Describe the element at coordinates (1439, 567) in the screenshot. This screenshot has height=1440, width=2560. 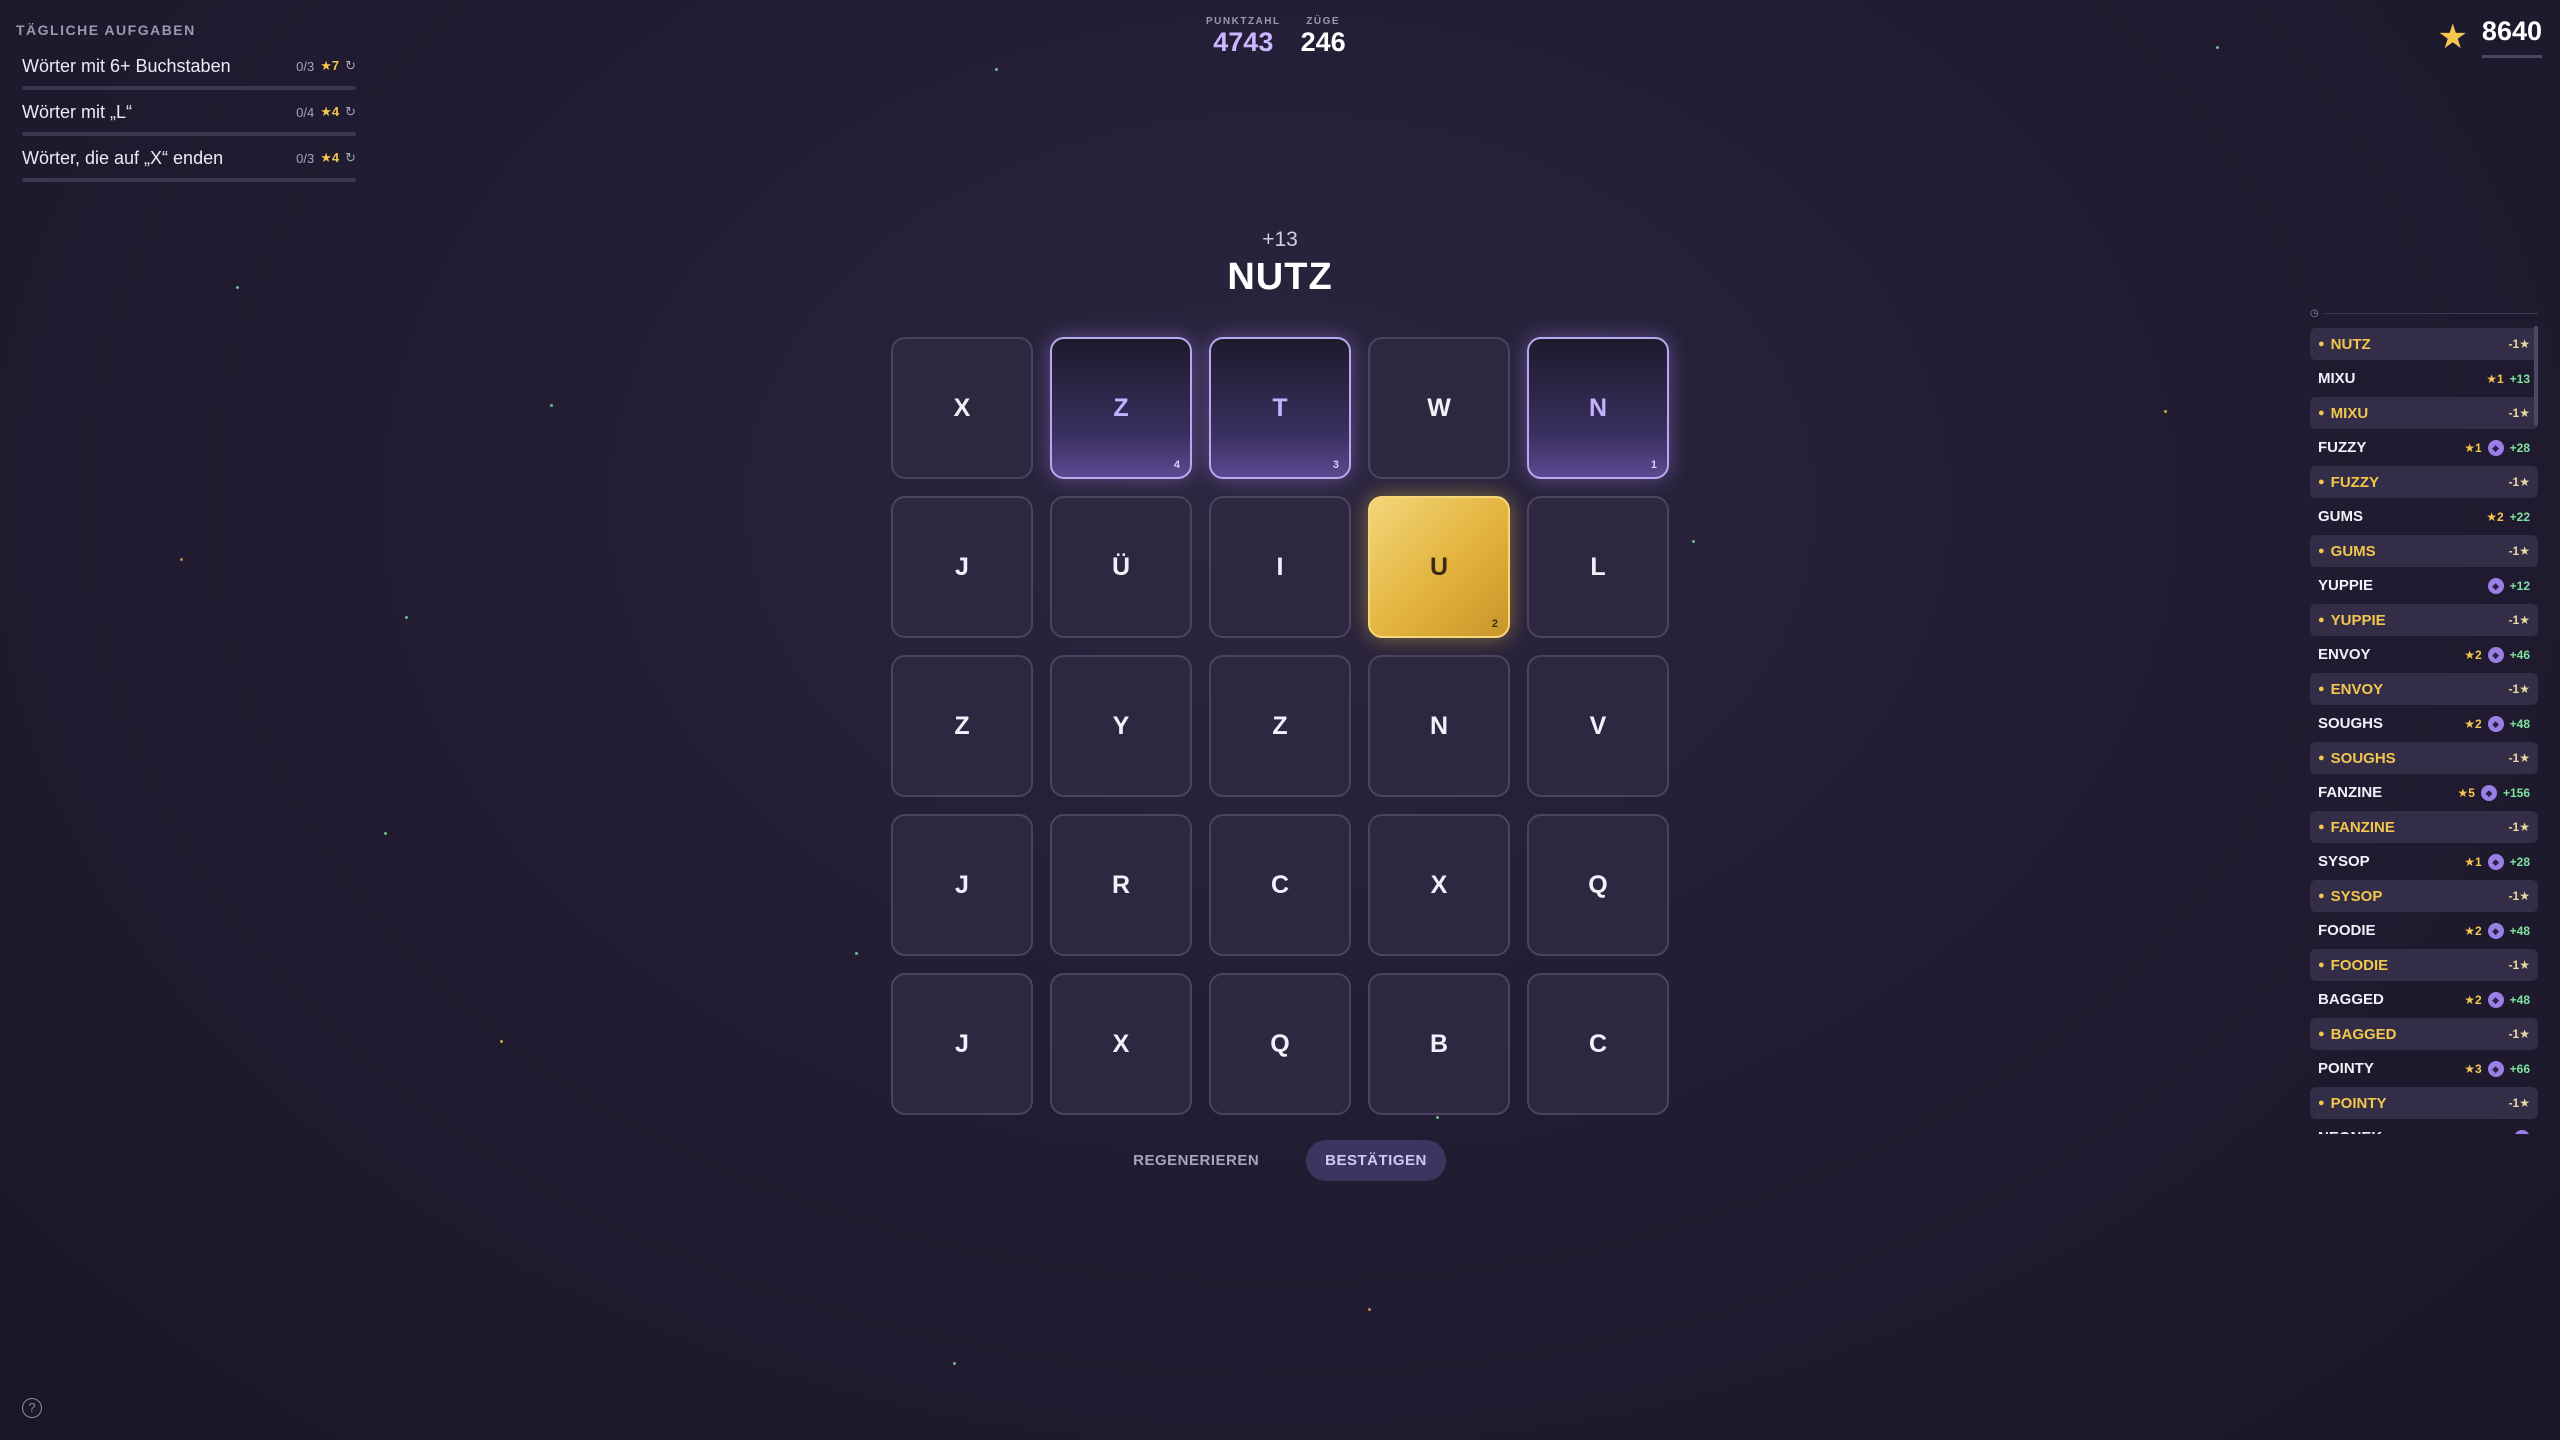
I see `letter-tile: U2` at that location.